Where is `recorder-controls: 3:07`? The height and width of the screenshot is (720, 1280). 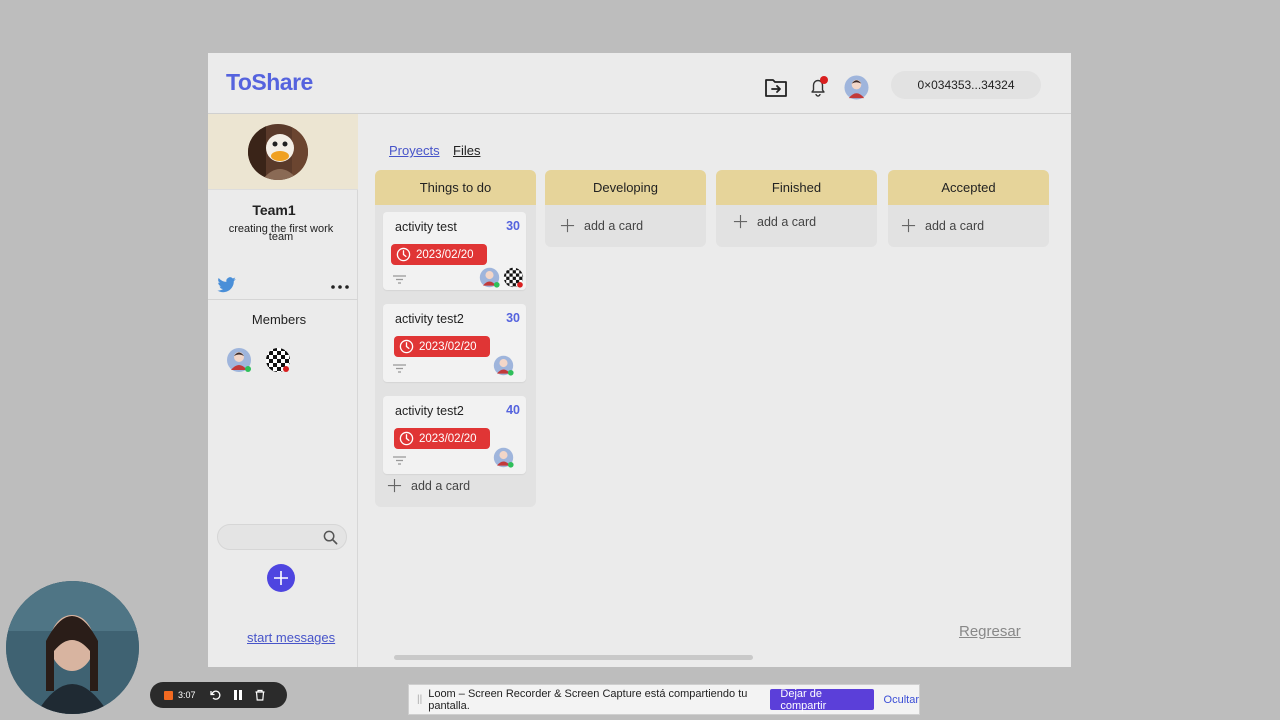 recorder-controls: 3:07 is located at coordinates (218, 695).